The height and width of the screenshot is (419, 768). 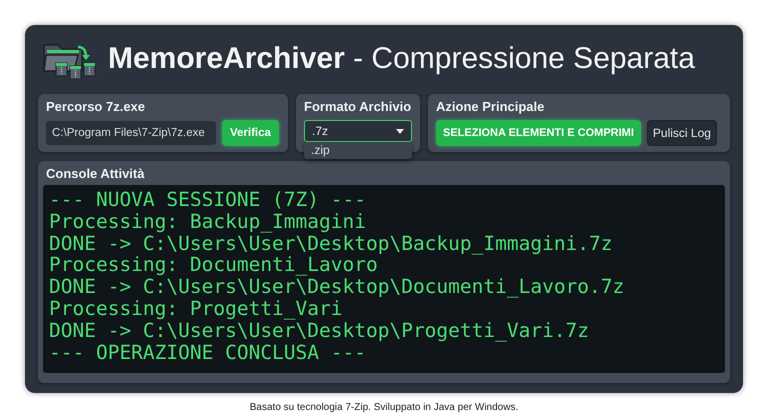 I want to click on caret-icon, so click(x=400, y=131).